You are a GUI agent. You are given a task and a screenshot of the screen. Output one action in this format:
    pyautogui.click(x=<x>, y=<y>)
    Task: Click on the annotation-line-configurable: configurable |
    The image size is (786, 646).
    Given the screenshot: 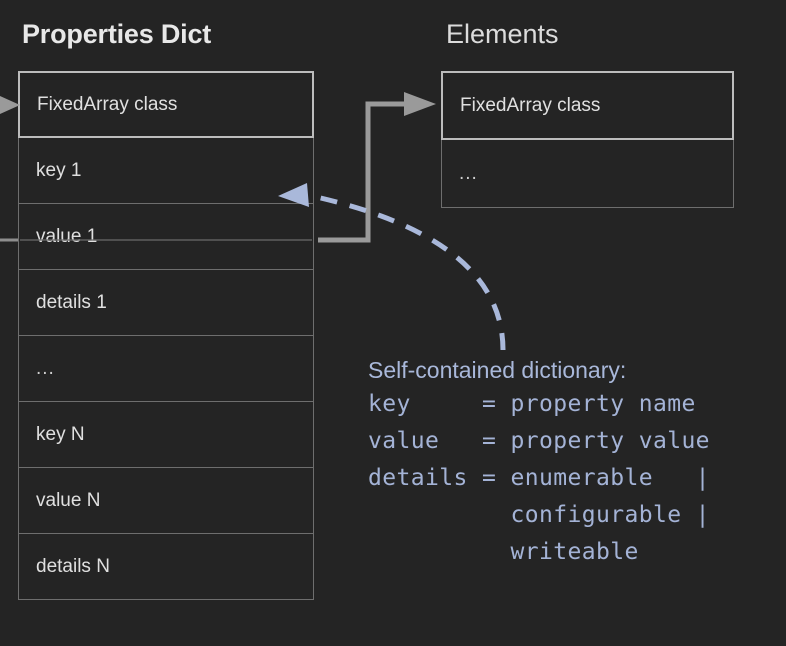 What is the action you would take?
    pyautogui.click(x=539, y=515)
    